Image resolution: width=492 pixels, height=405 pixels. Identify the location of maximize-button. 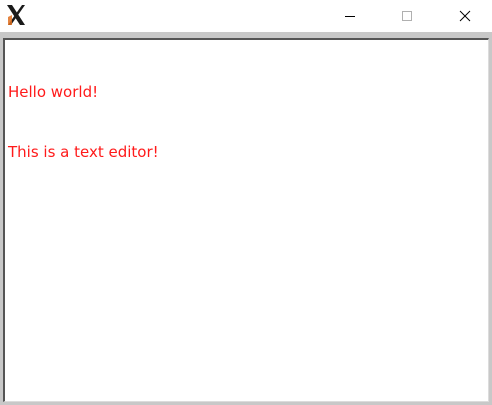
(407, 16).